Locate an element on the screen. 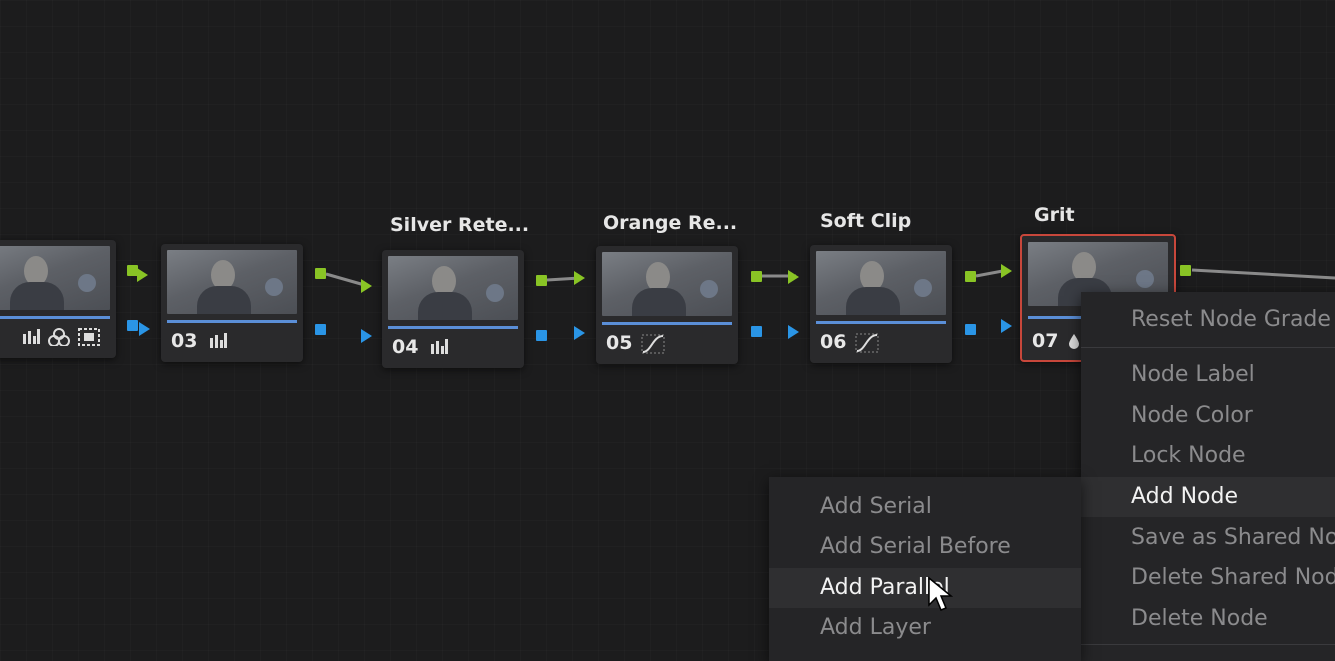 The image size is (1335, 661). node-01-rgb-output is located at coordinates (142, 275).